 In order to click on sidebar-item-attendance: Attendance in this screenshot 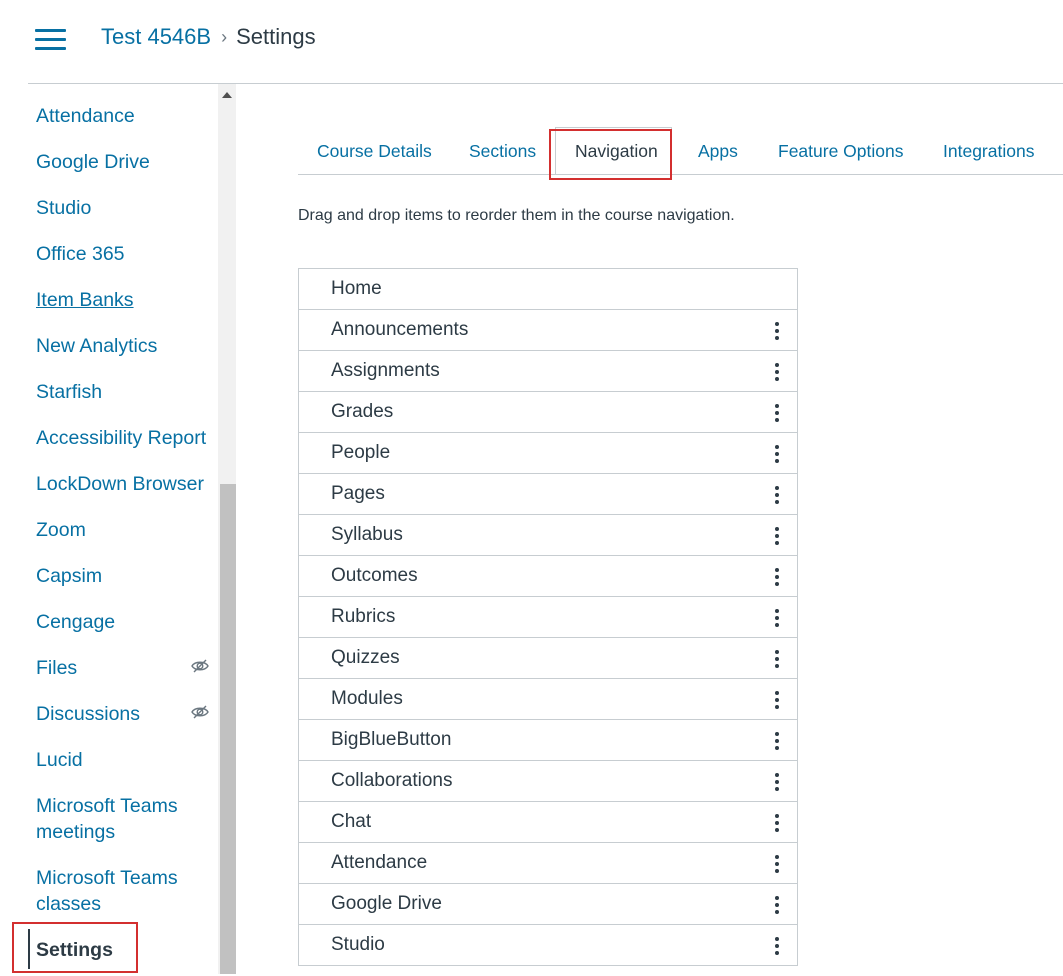, I will do `click(126, 116)`.